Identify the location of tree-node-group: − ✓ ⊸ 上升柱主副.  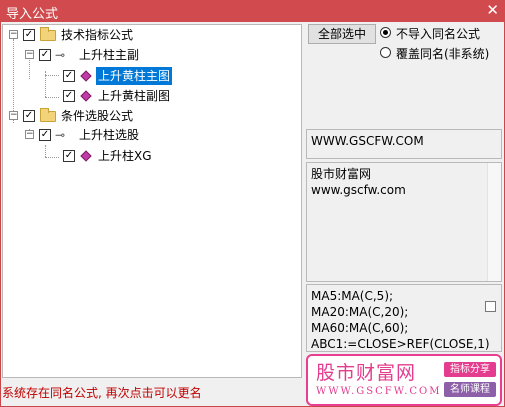
(148, 55).